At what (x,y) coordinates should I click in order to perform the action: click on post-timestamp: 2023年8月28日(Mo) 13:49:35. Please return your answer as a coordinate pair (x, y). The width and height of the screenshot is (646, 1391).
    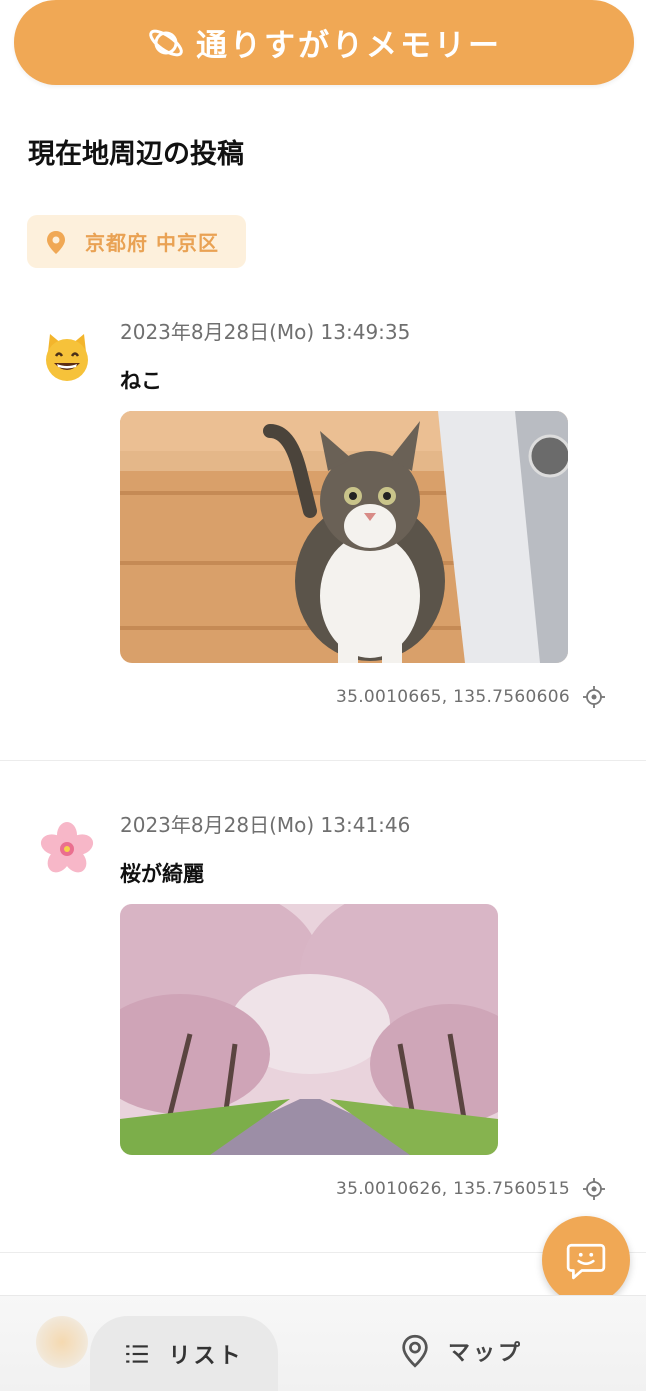
    Looking at the image, I should click on (265, 332).